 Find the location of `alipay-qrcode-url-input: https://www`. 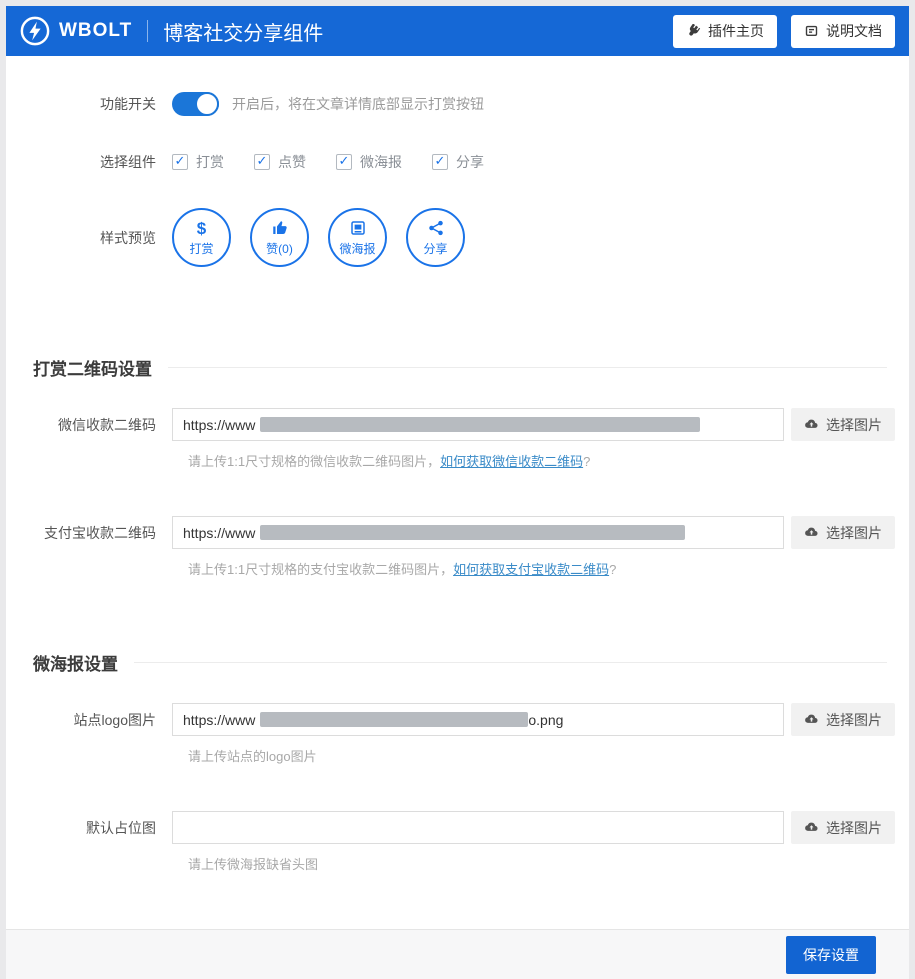

alipay-qrcode-url-input: https://www is located at coordinates (478, 532).